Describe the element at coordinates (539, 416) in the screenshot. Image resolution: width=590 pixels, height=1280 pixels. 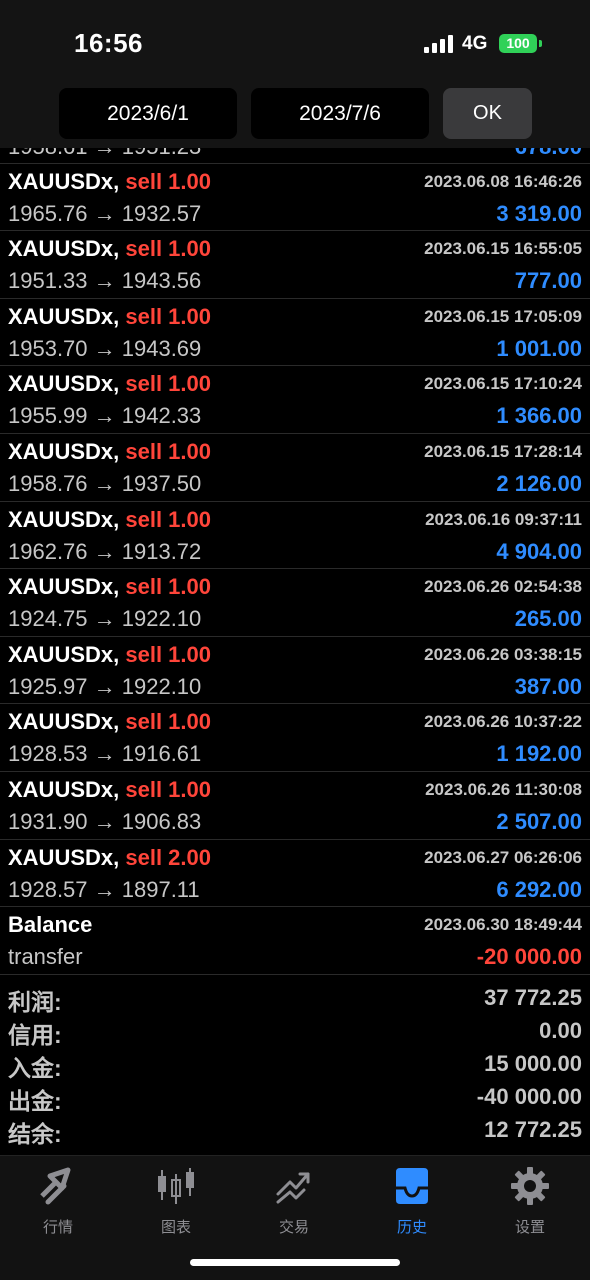
I see `profit-amount: 1 366.00` at that location.